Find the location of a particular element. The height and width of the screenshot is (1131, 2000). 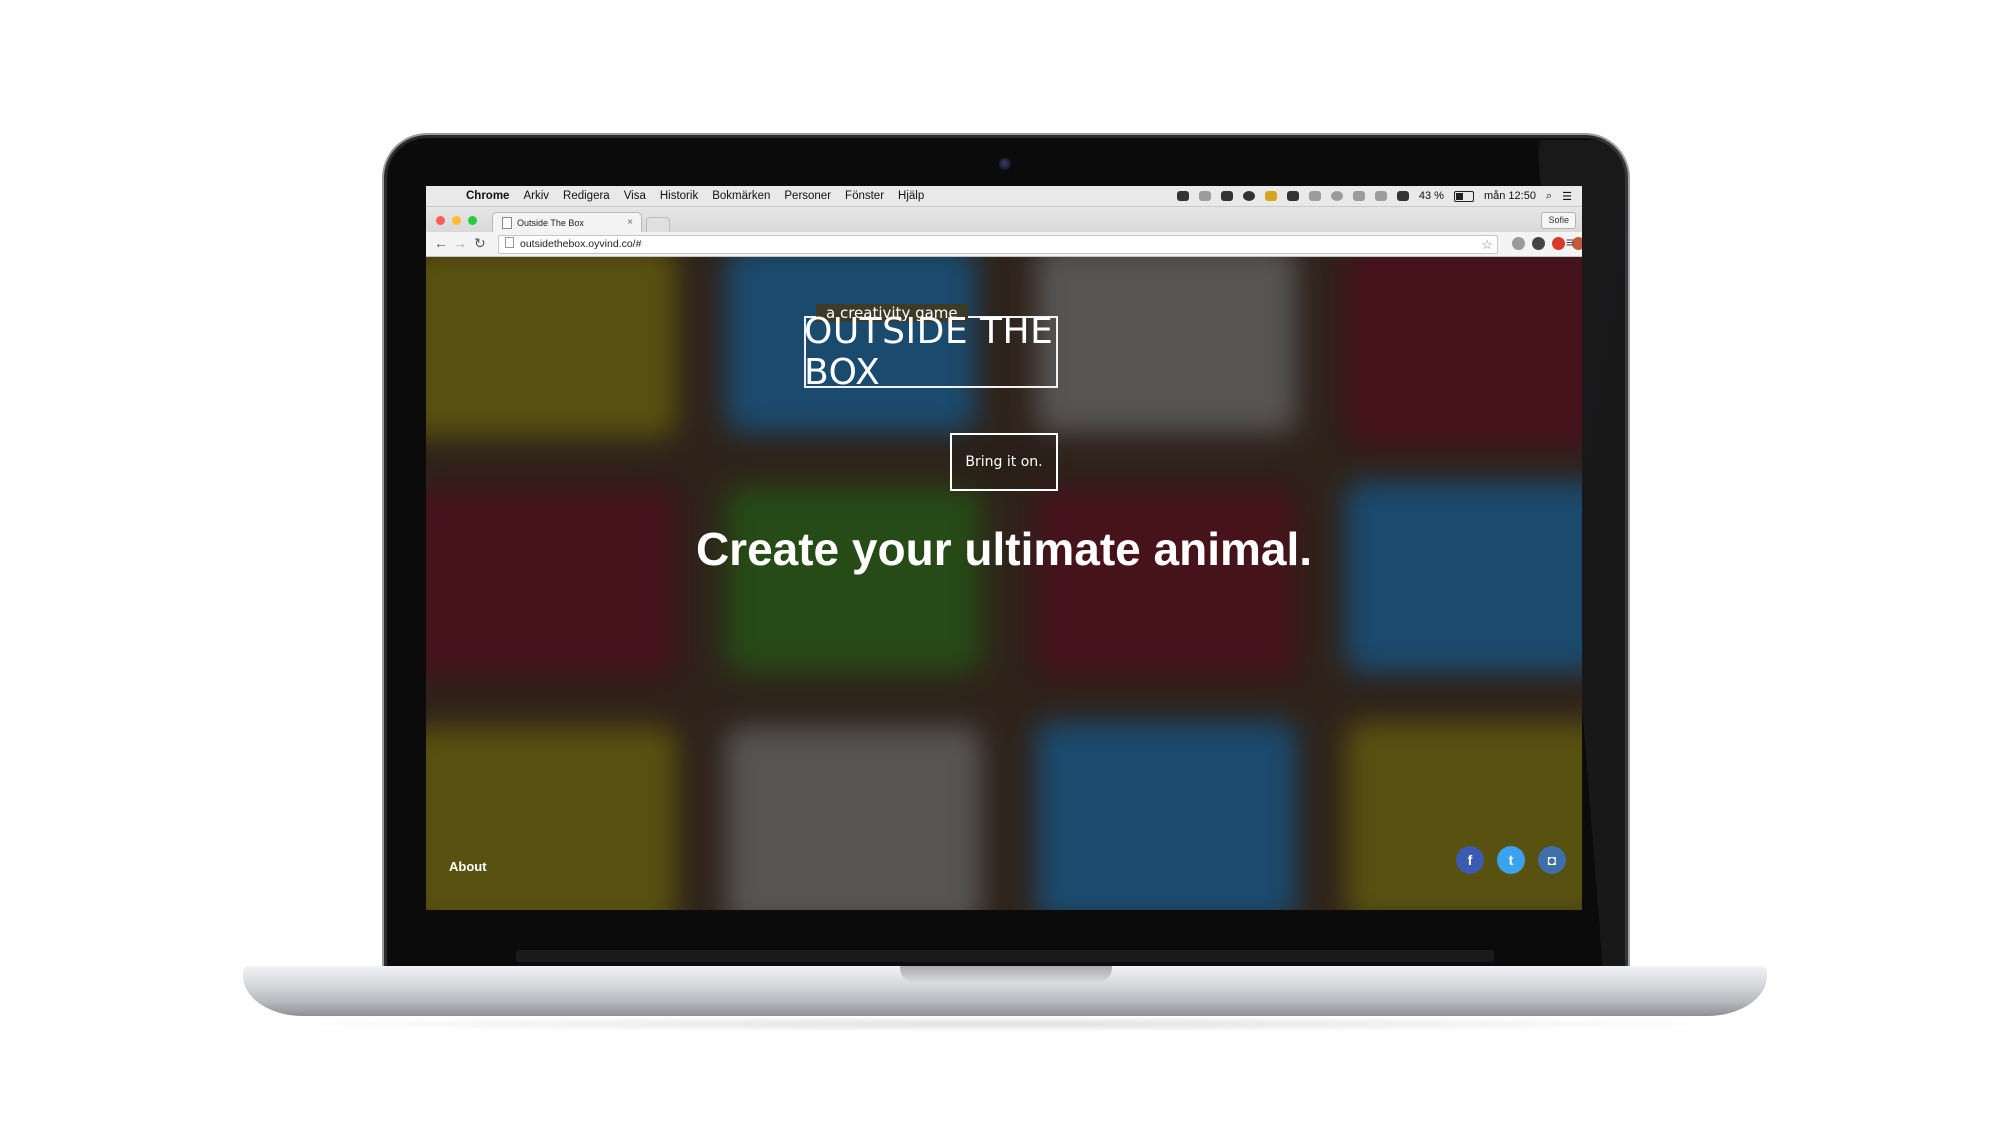

time-machine-icon is located at coordinates (1336, 196).